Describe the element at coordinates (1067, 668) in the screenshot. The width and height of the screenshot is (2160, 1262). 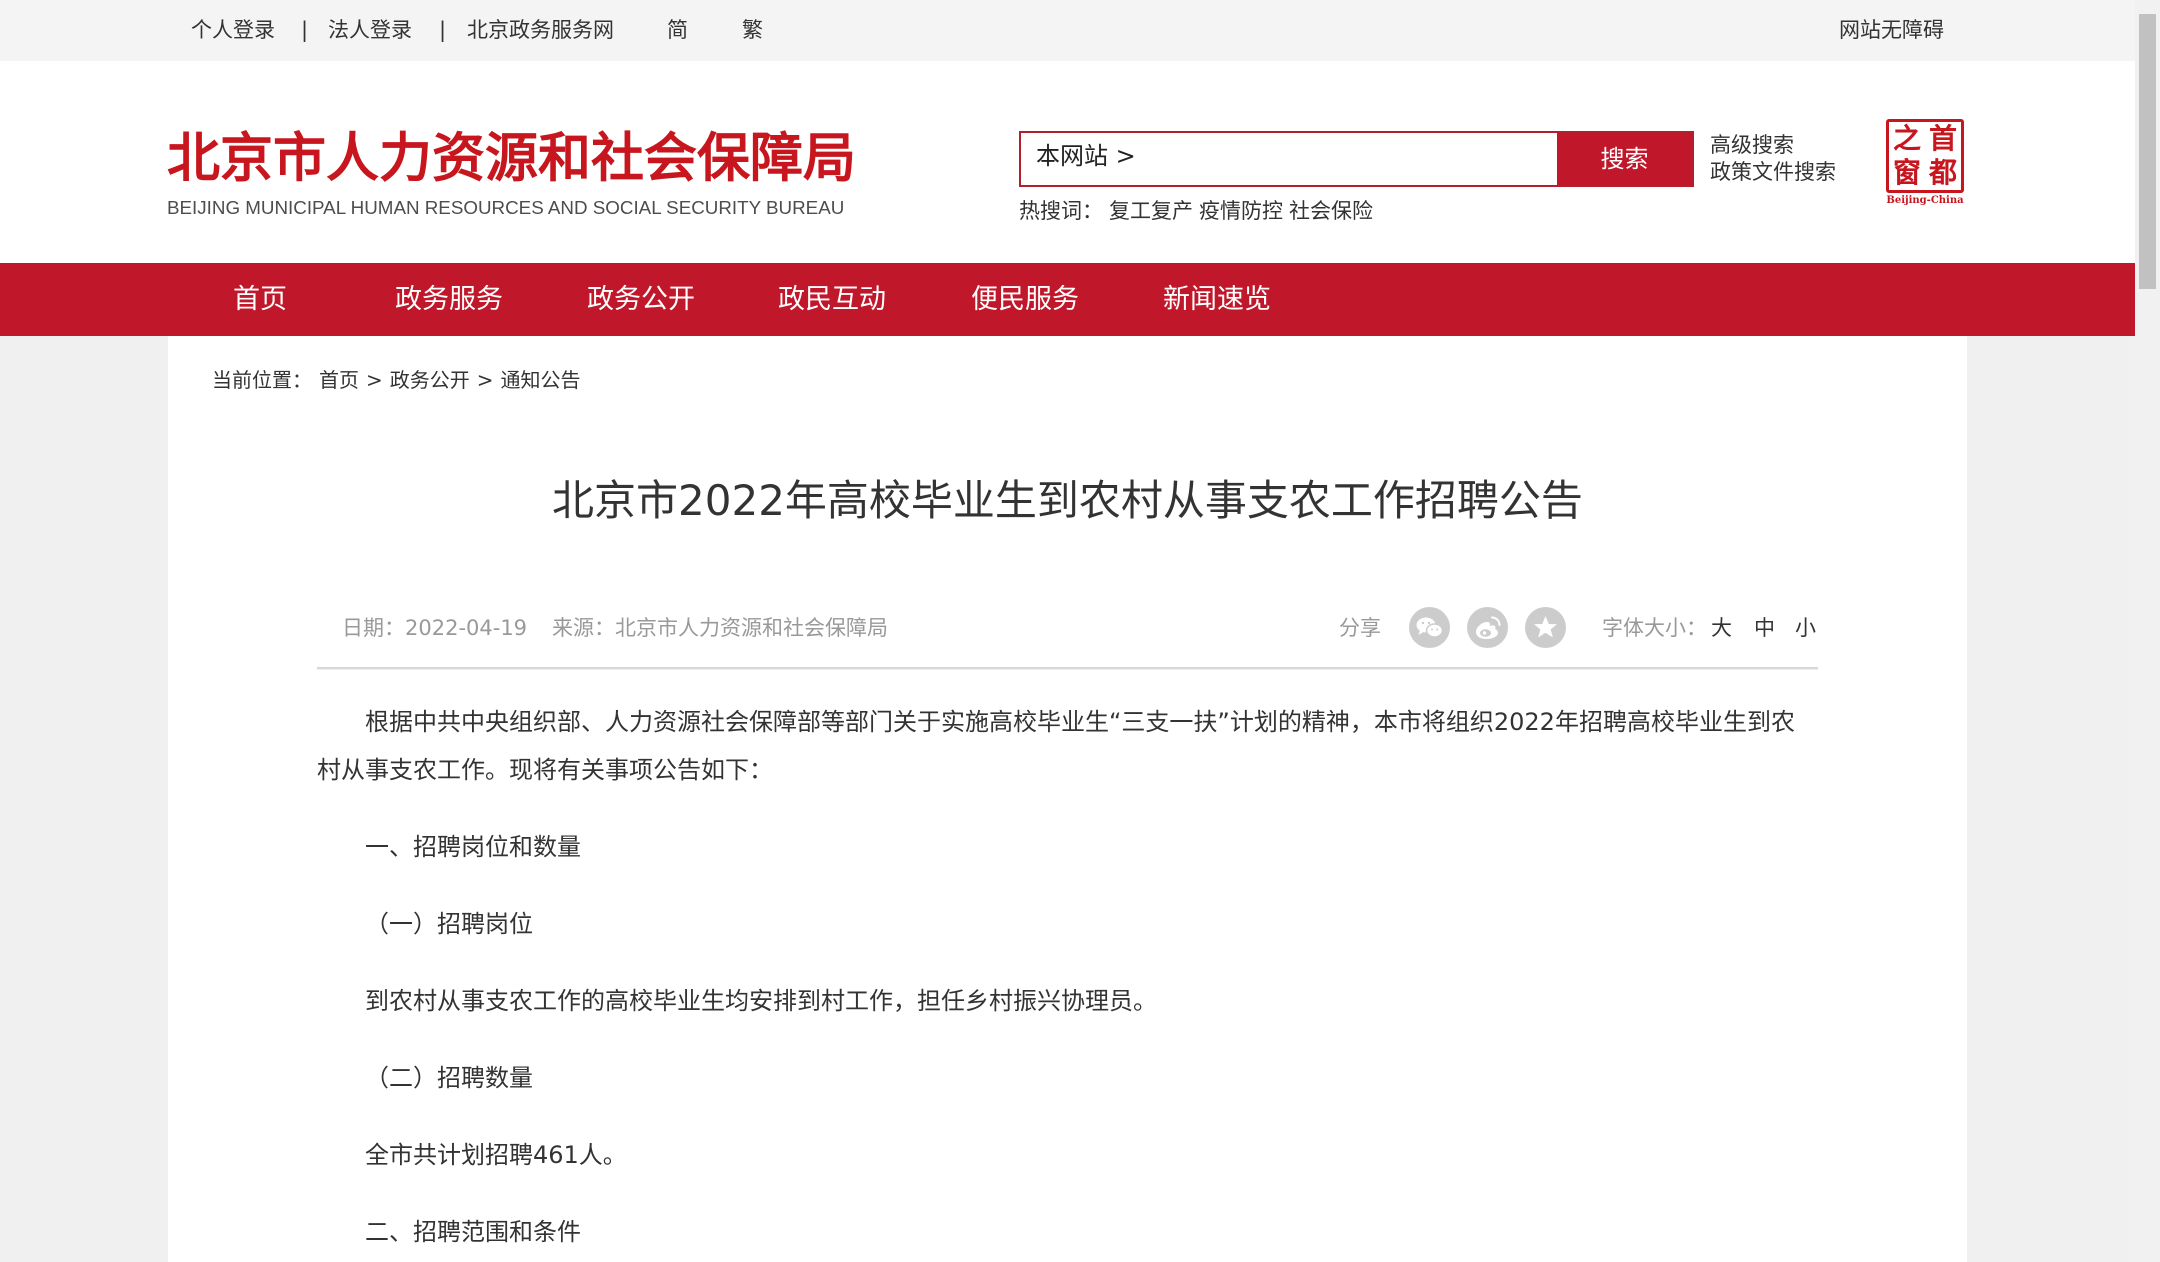
I see `article-divider` at that location.